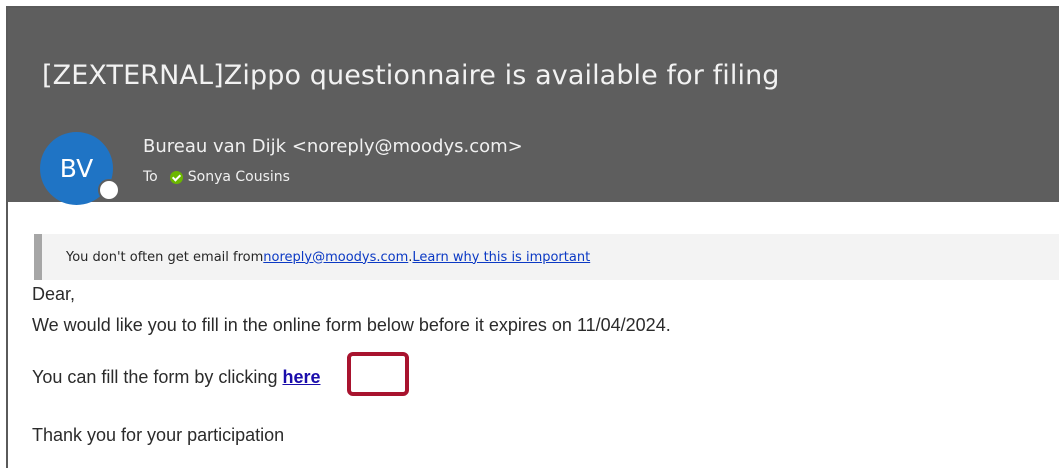 Image resolution: width=1059 pixels, height=468 pixels. I want to click on greeting: Dear,, so click(54, 294).